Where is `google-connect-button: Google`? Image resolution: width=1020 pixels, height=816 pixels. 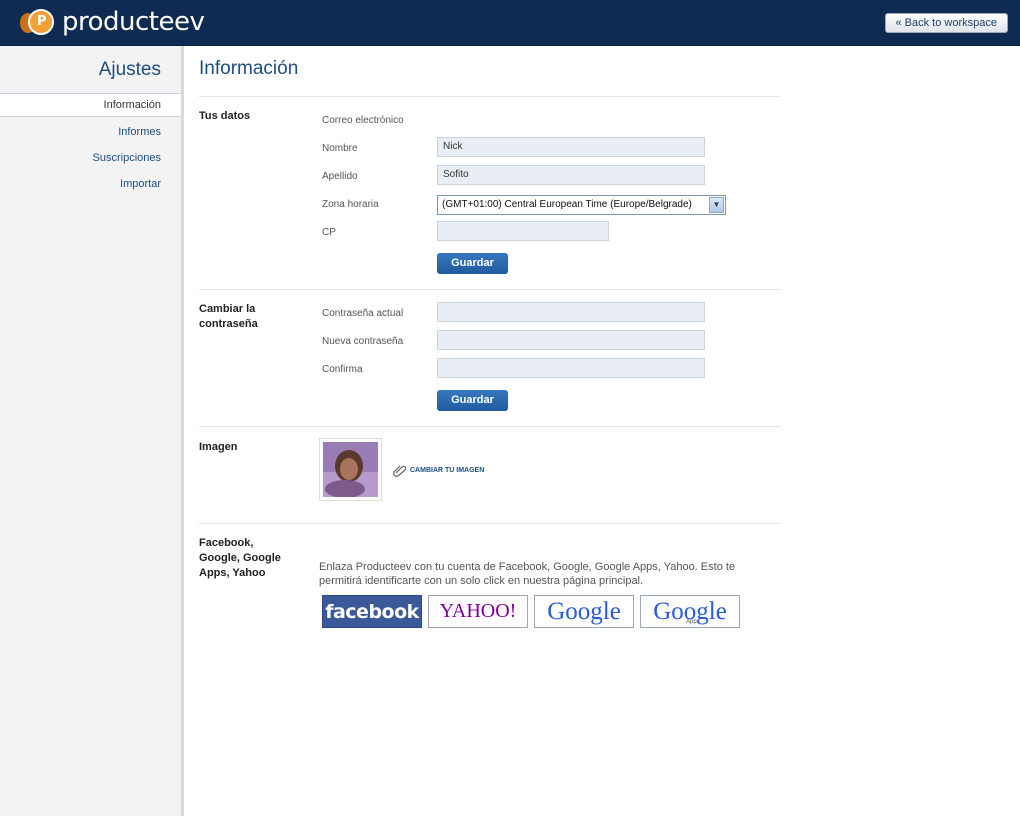 google-connect-button: Google is located at coordinates (584, 611).